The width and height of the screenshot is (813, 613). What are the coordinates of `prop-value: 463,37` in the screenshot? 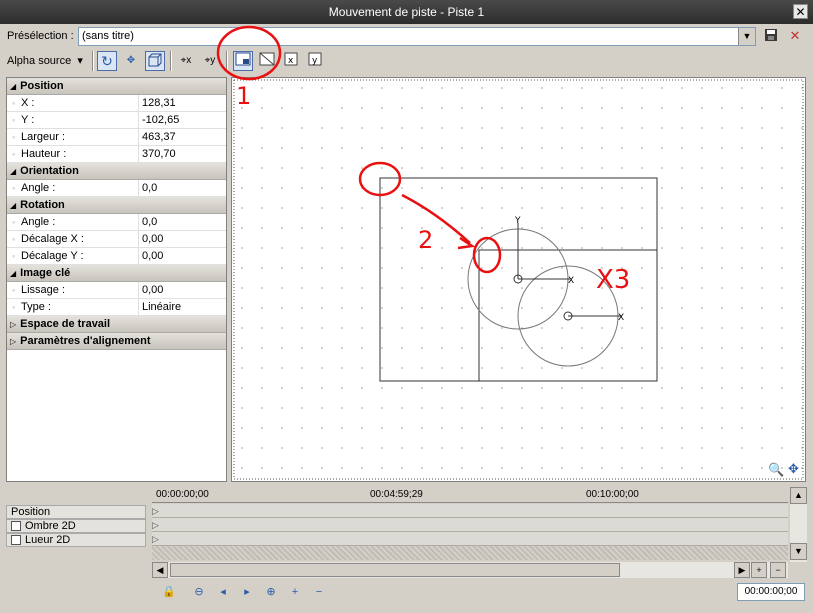 It's located at (182, 137).